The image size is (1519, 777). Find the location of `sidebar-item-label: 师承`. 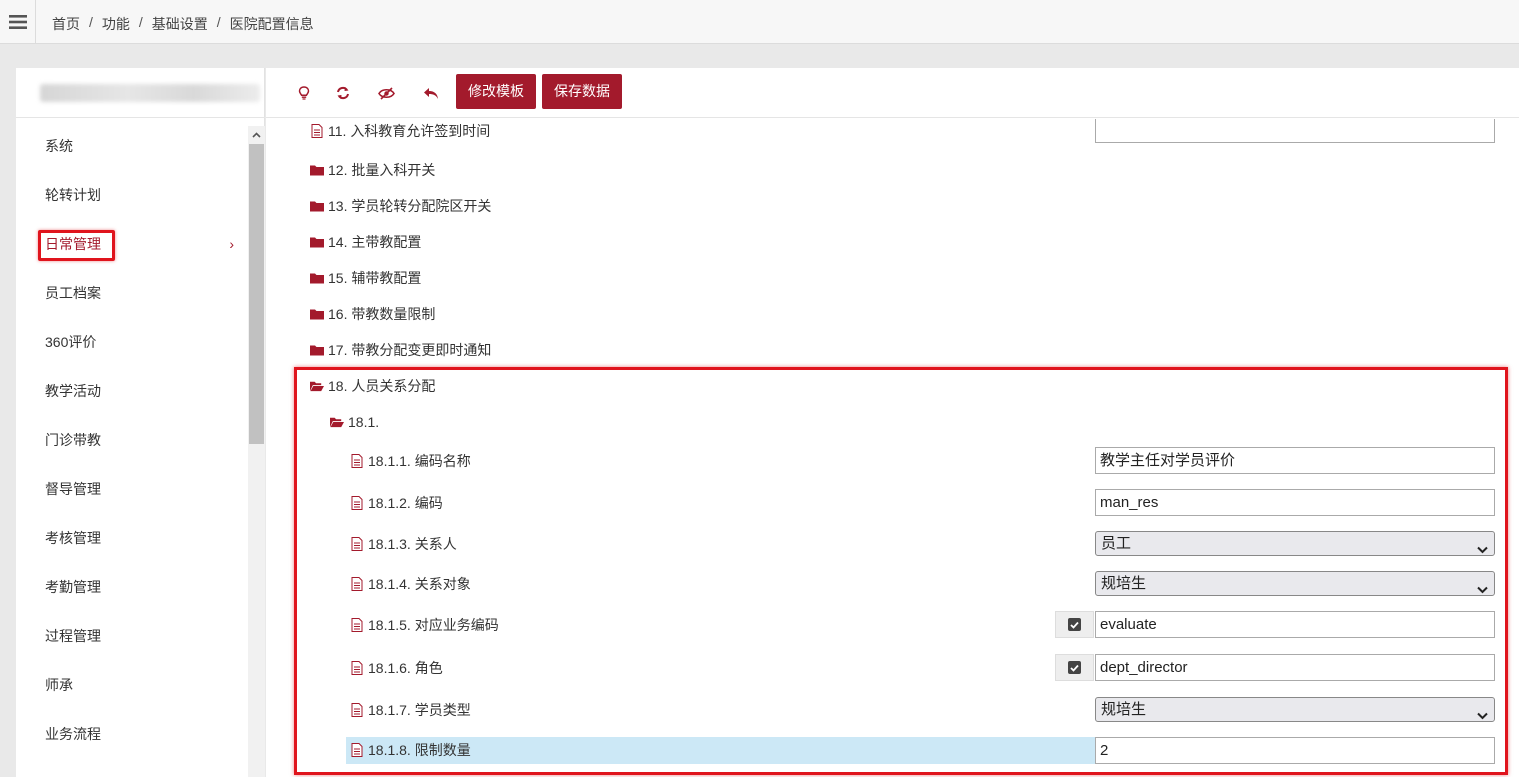

sidebar-item-label: 师承 is located at coordinates (59, 685).